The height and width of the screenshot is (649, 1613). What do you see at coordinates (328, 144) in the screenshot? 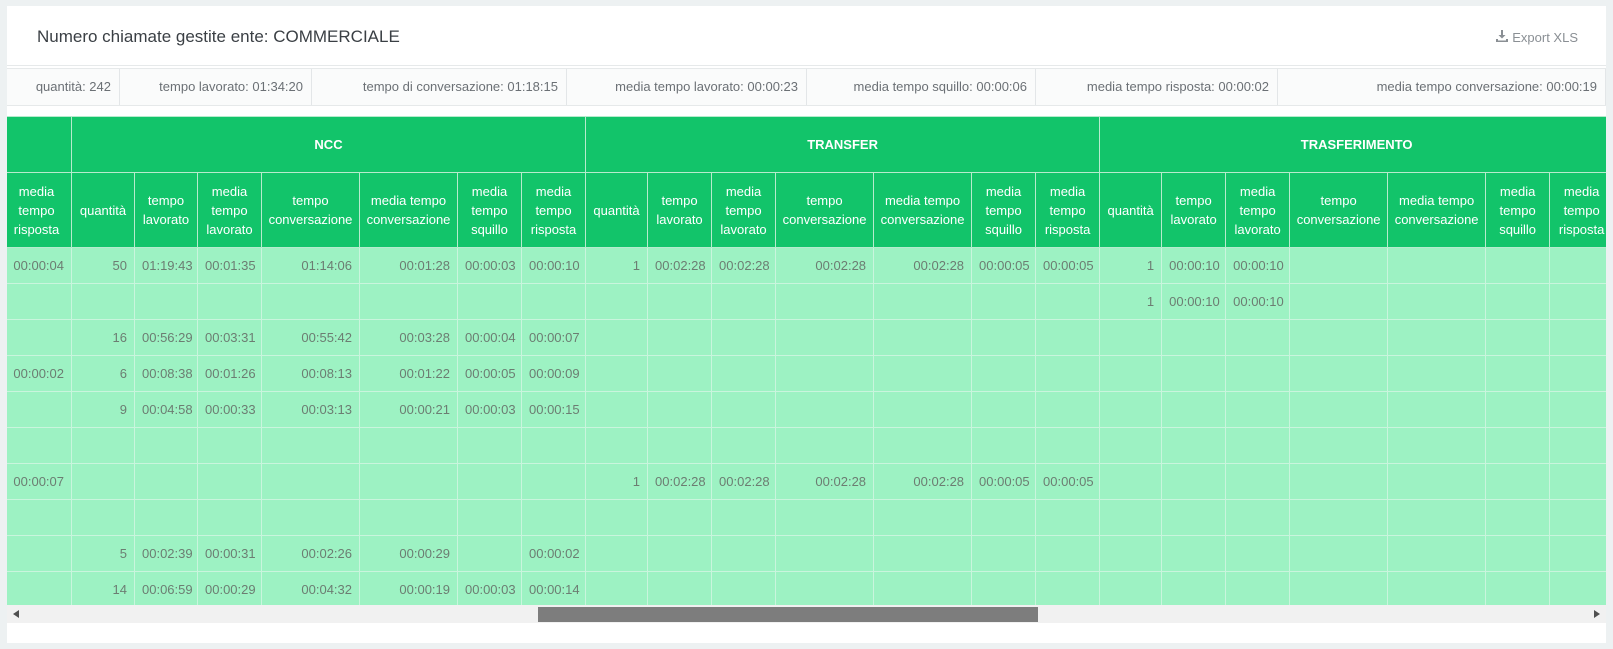
I see `group-header: NCC` at bounding box center [328, 144].